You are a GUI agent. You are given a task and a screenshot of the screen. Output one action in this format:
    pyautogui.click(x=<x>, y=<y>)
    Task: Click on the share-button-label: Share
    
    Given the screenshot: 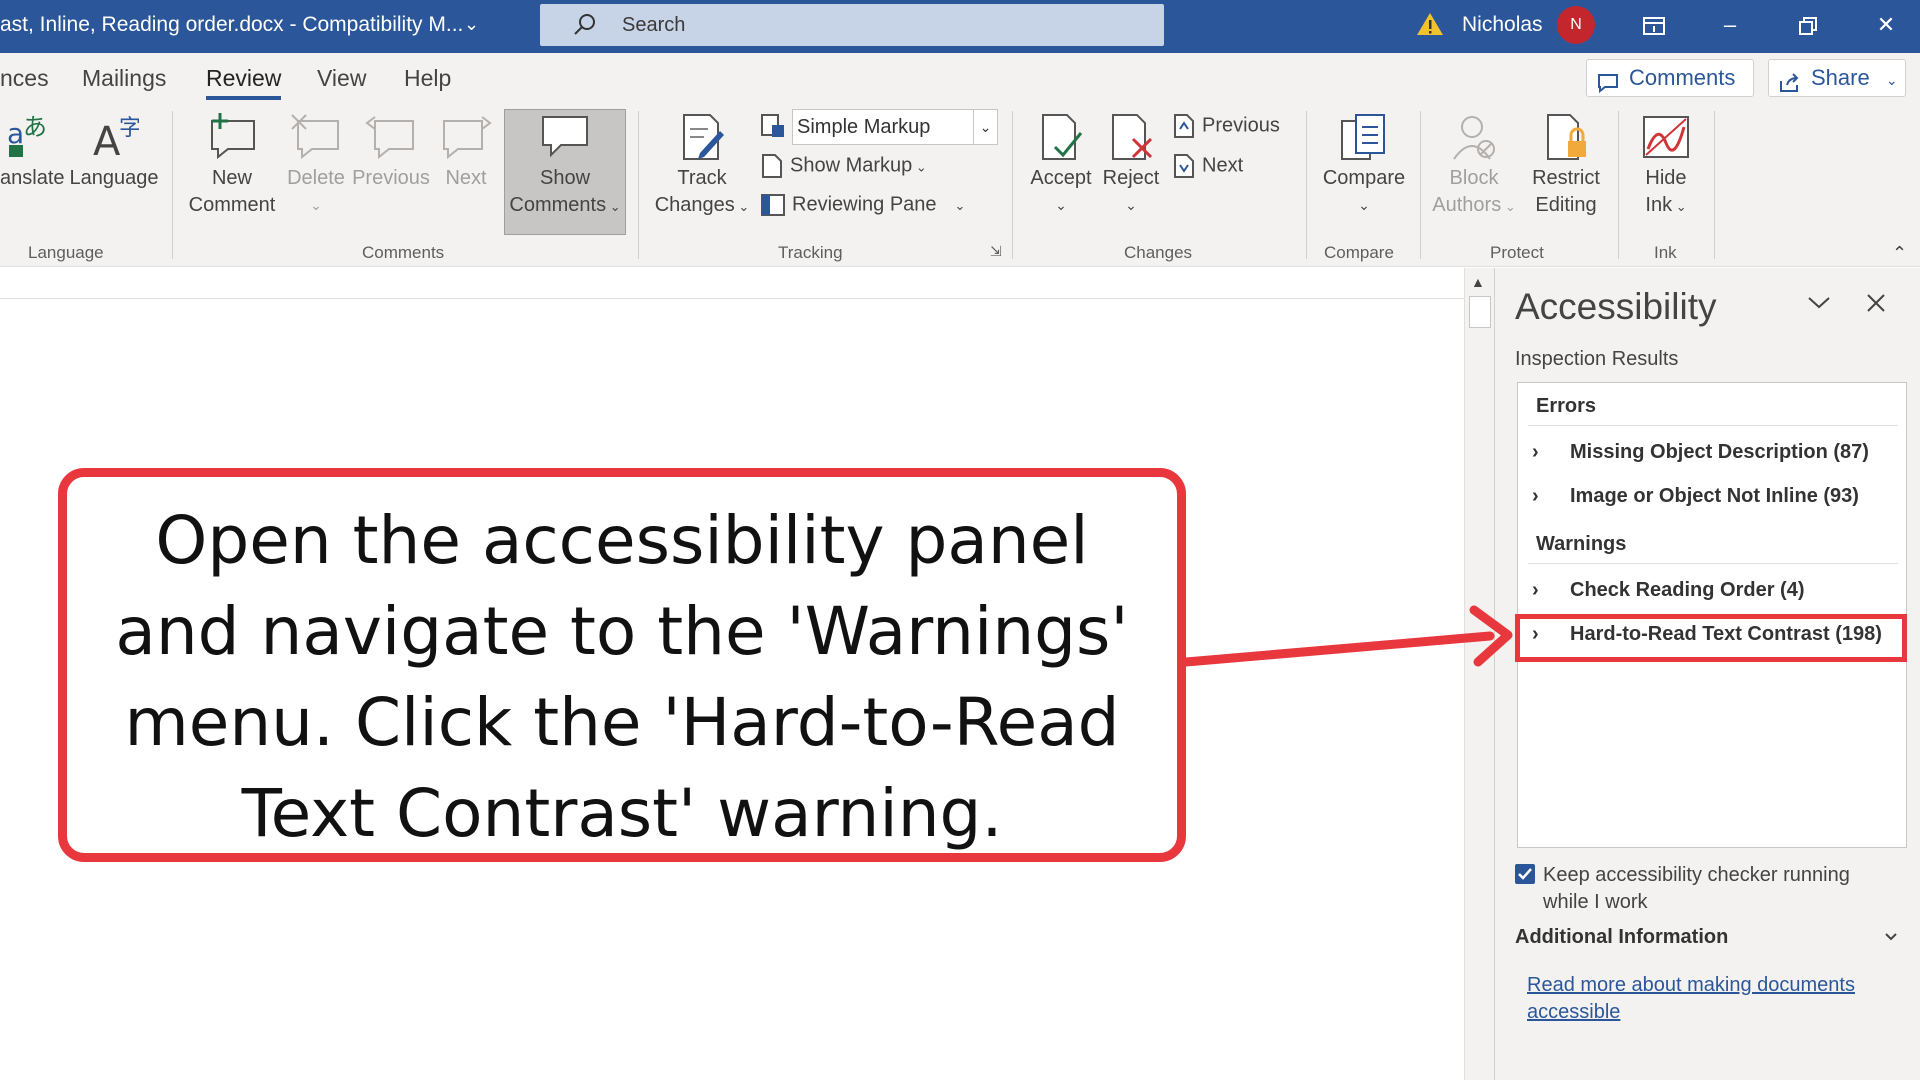 What is the action you would take?
    pyautogui.click(x=1840, y=77)
    